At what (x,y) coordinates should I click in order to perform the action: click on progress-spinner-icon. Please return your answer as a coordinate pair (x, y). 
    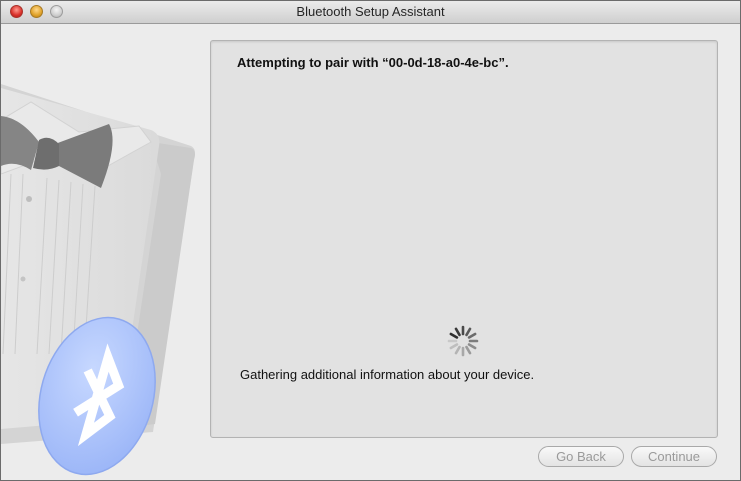
    Looking at the image, I should click on (463, 341).